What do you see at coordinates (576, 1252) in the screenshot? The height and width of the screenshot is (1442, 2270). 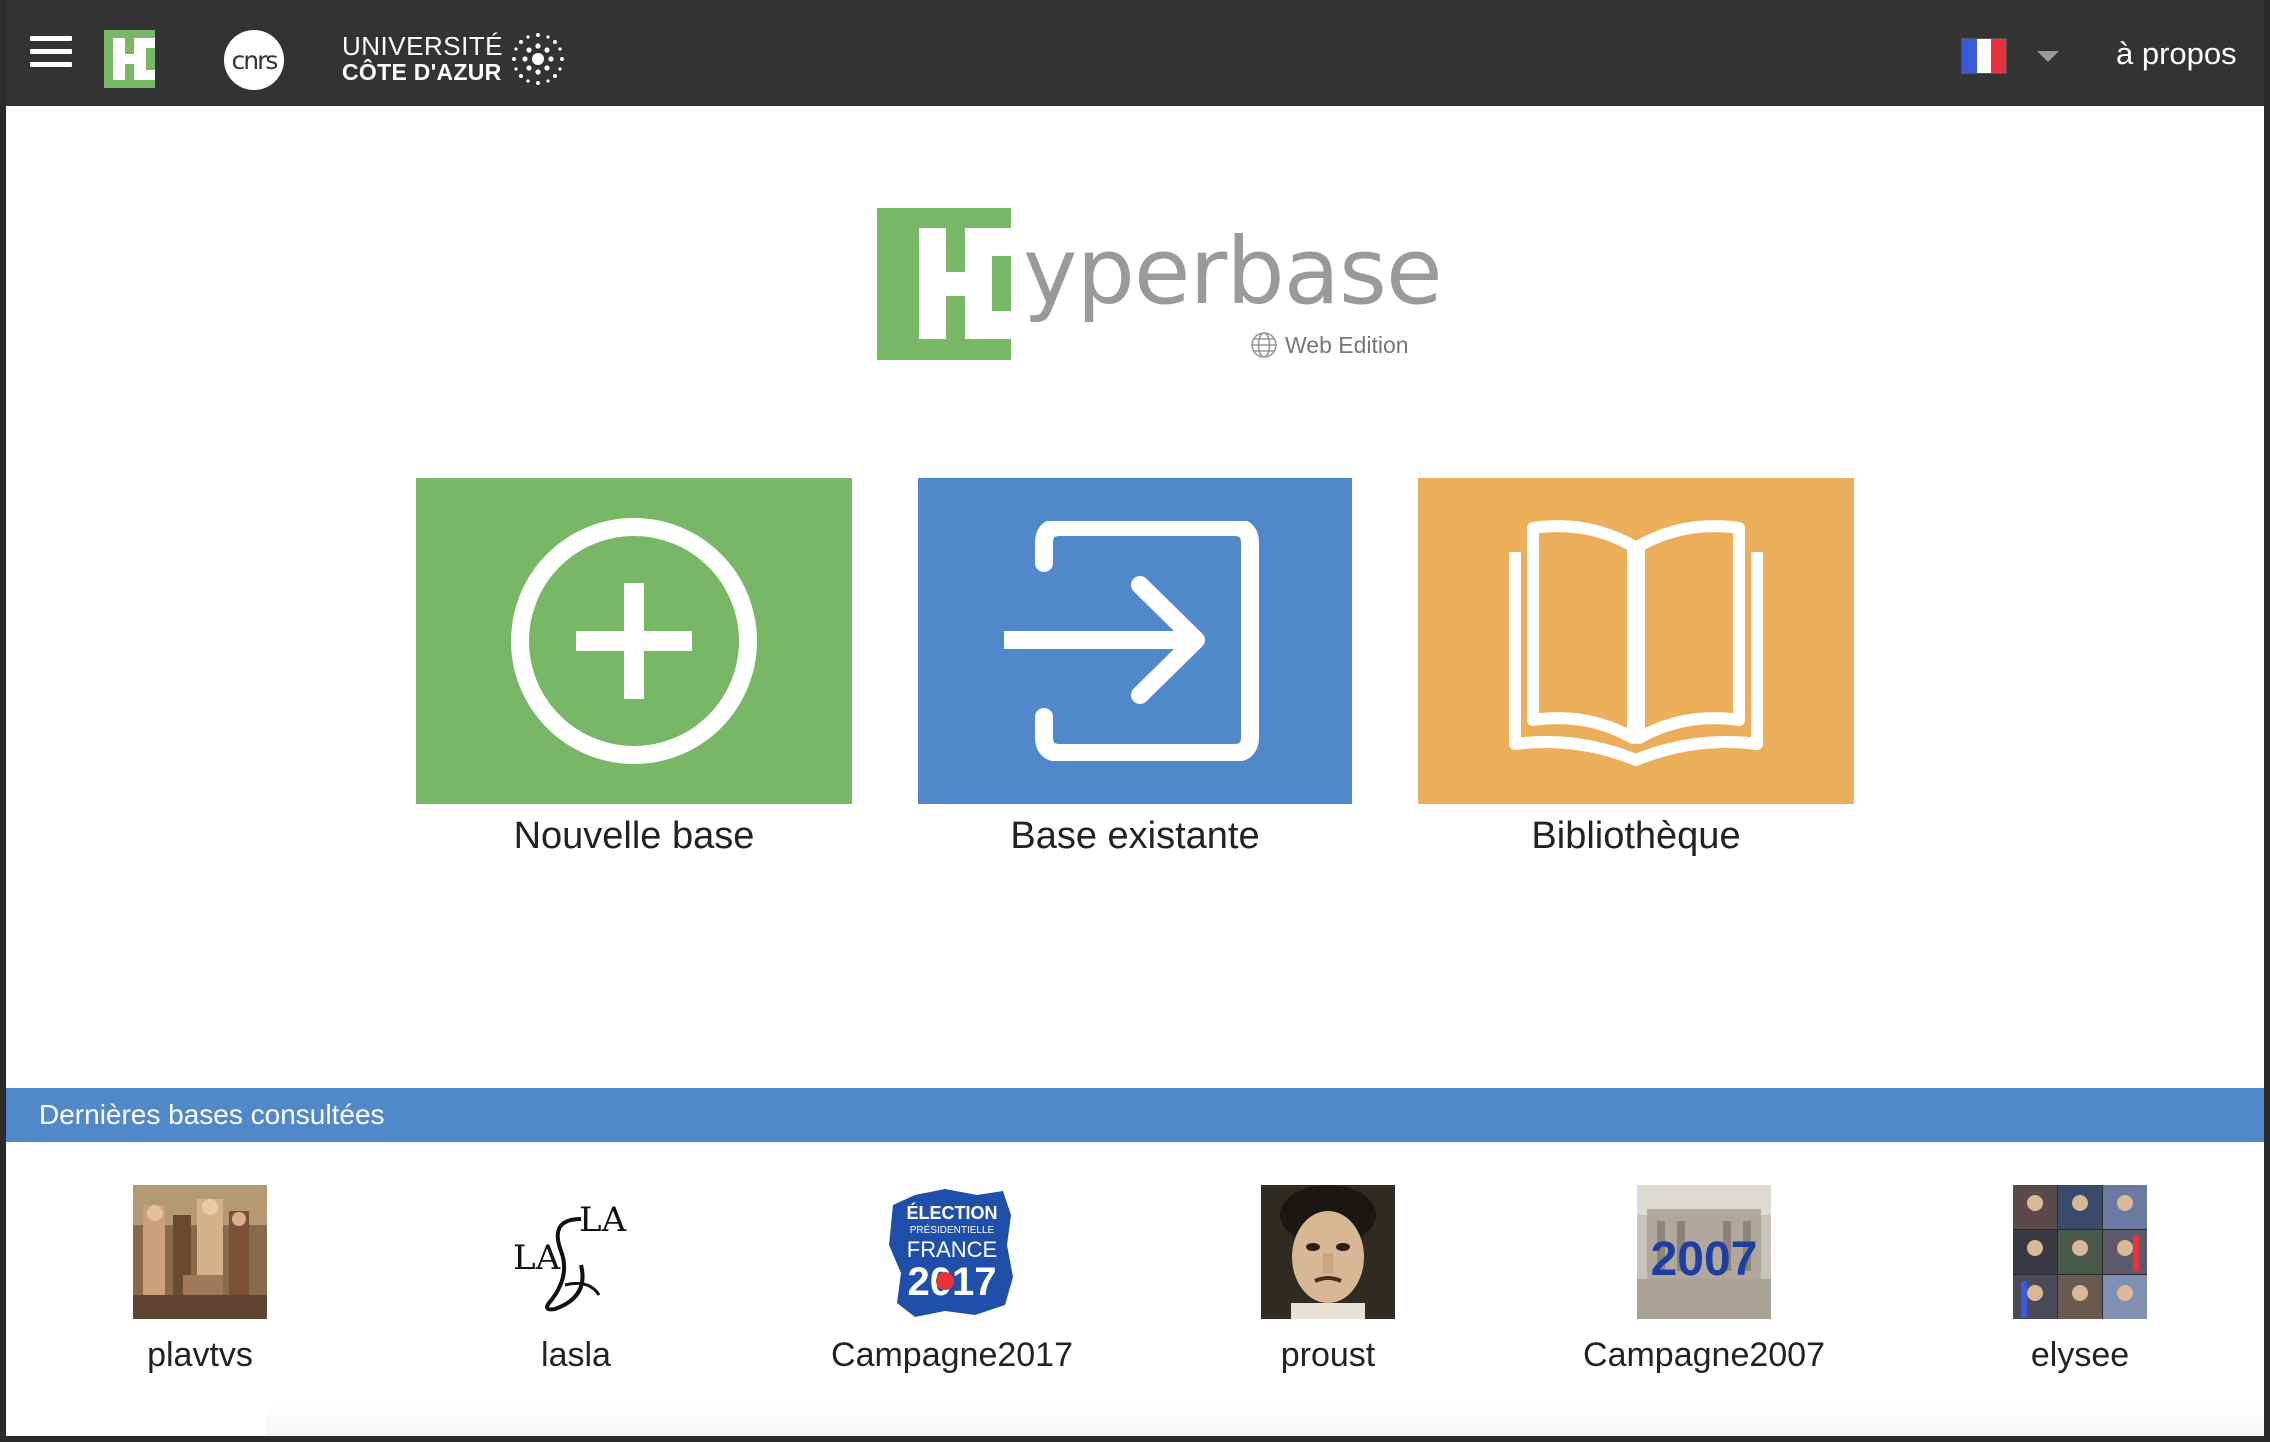 I see `lasla-thumbnail: LA LA` at bounding box center [576, 1252].